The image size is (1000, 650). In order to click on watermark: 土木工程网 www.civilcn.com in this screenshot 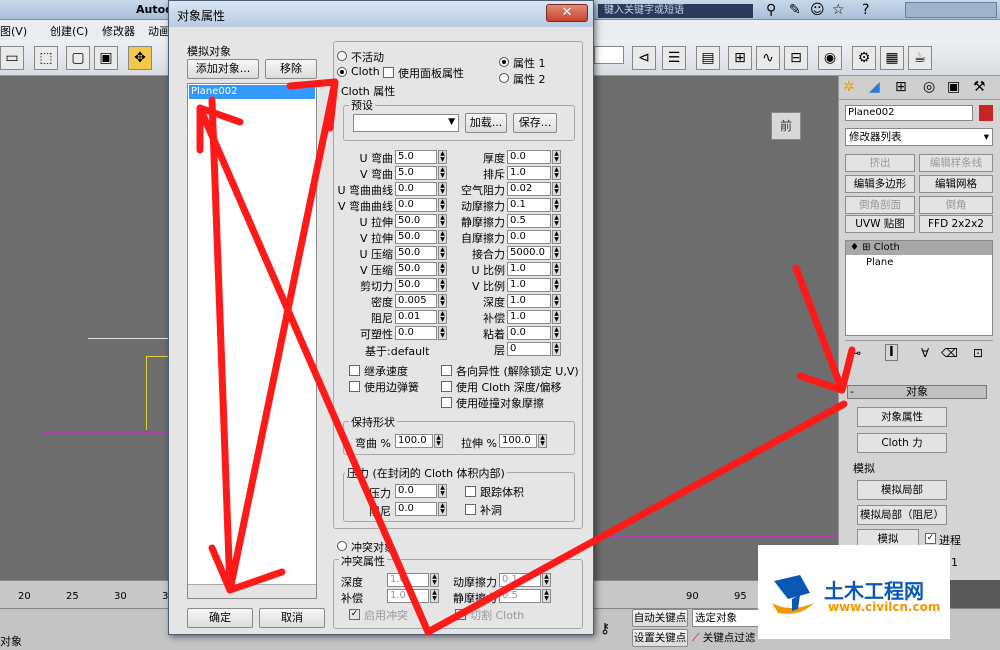, I will do `click(854, 592)`.